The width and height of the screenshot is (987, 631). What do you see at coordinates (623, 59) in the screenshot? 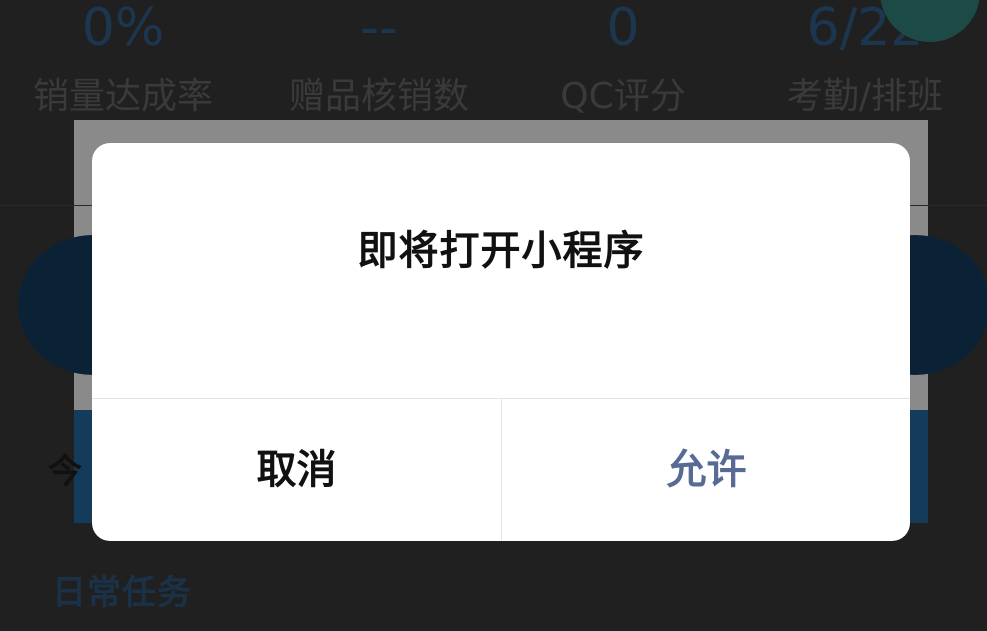
I see `stat-qc-score: 0 QC评分` at bounding box center [623, 59].